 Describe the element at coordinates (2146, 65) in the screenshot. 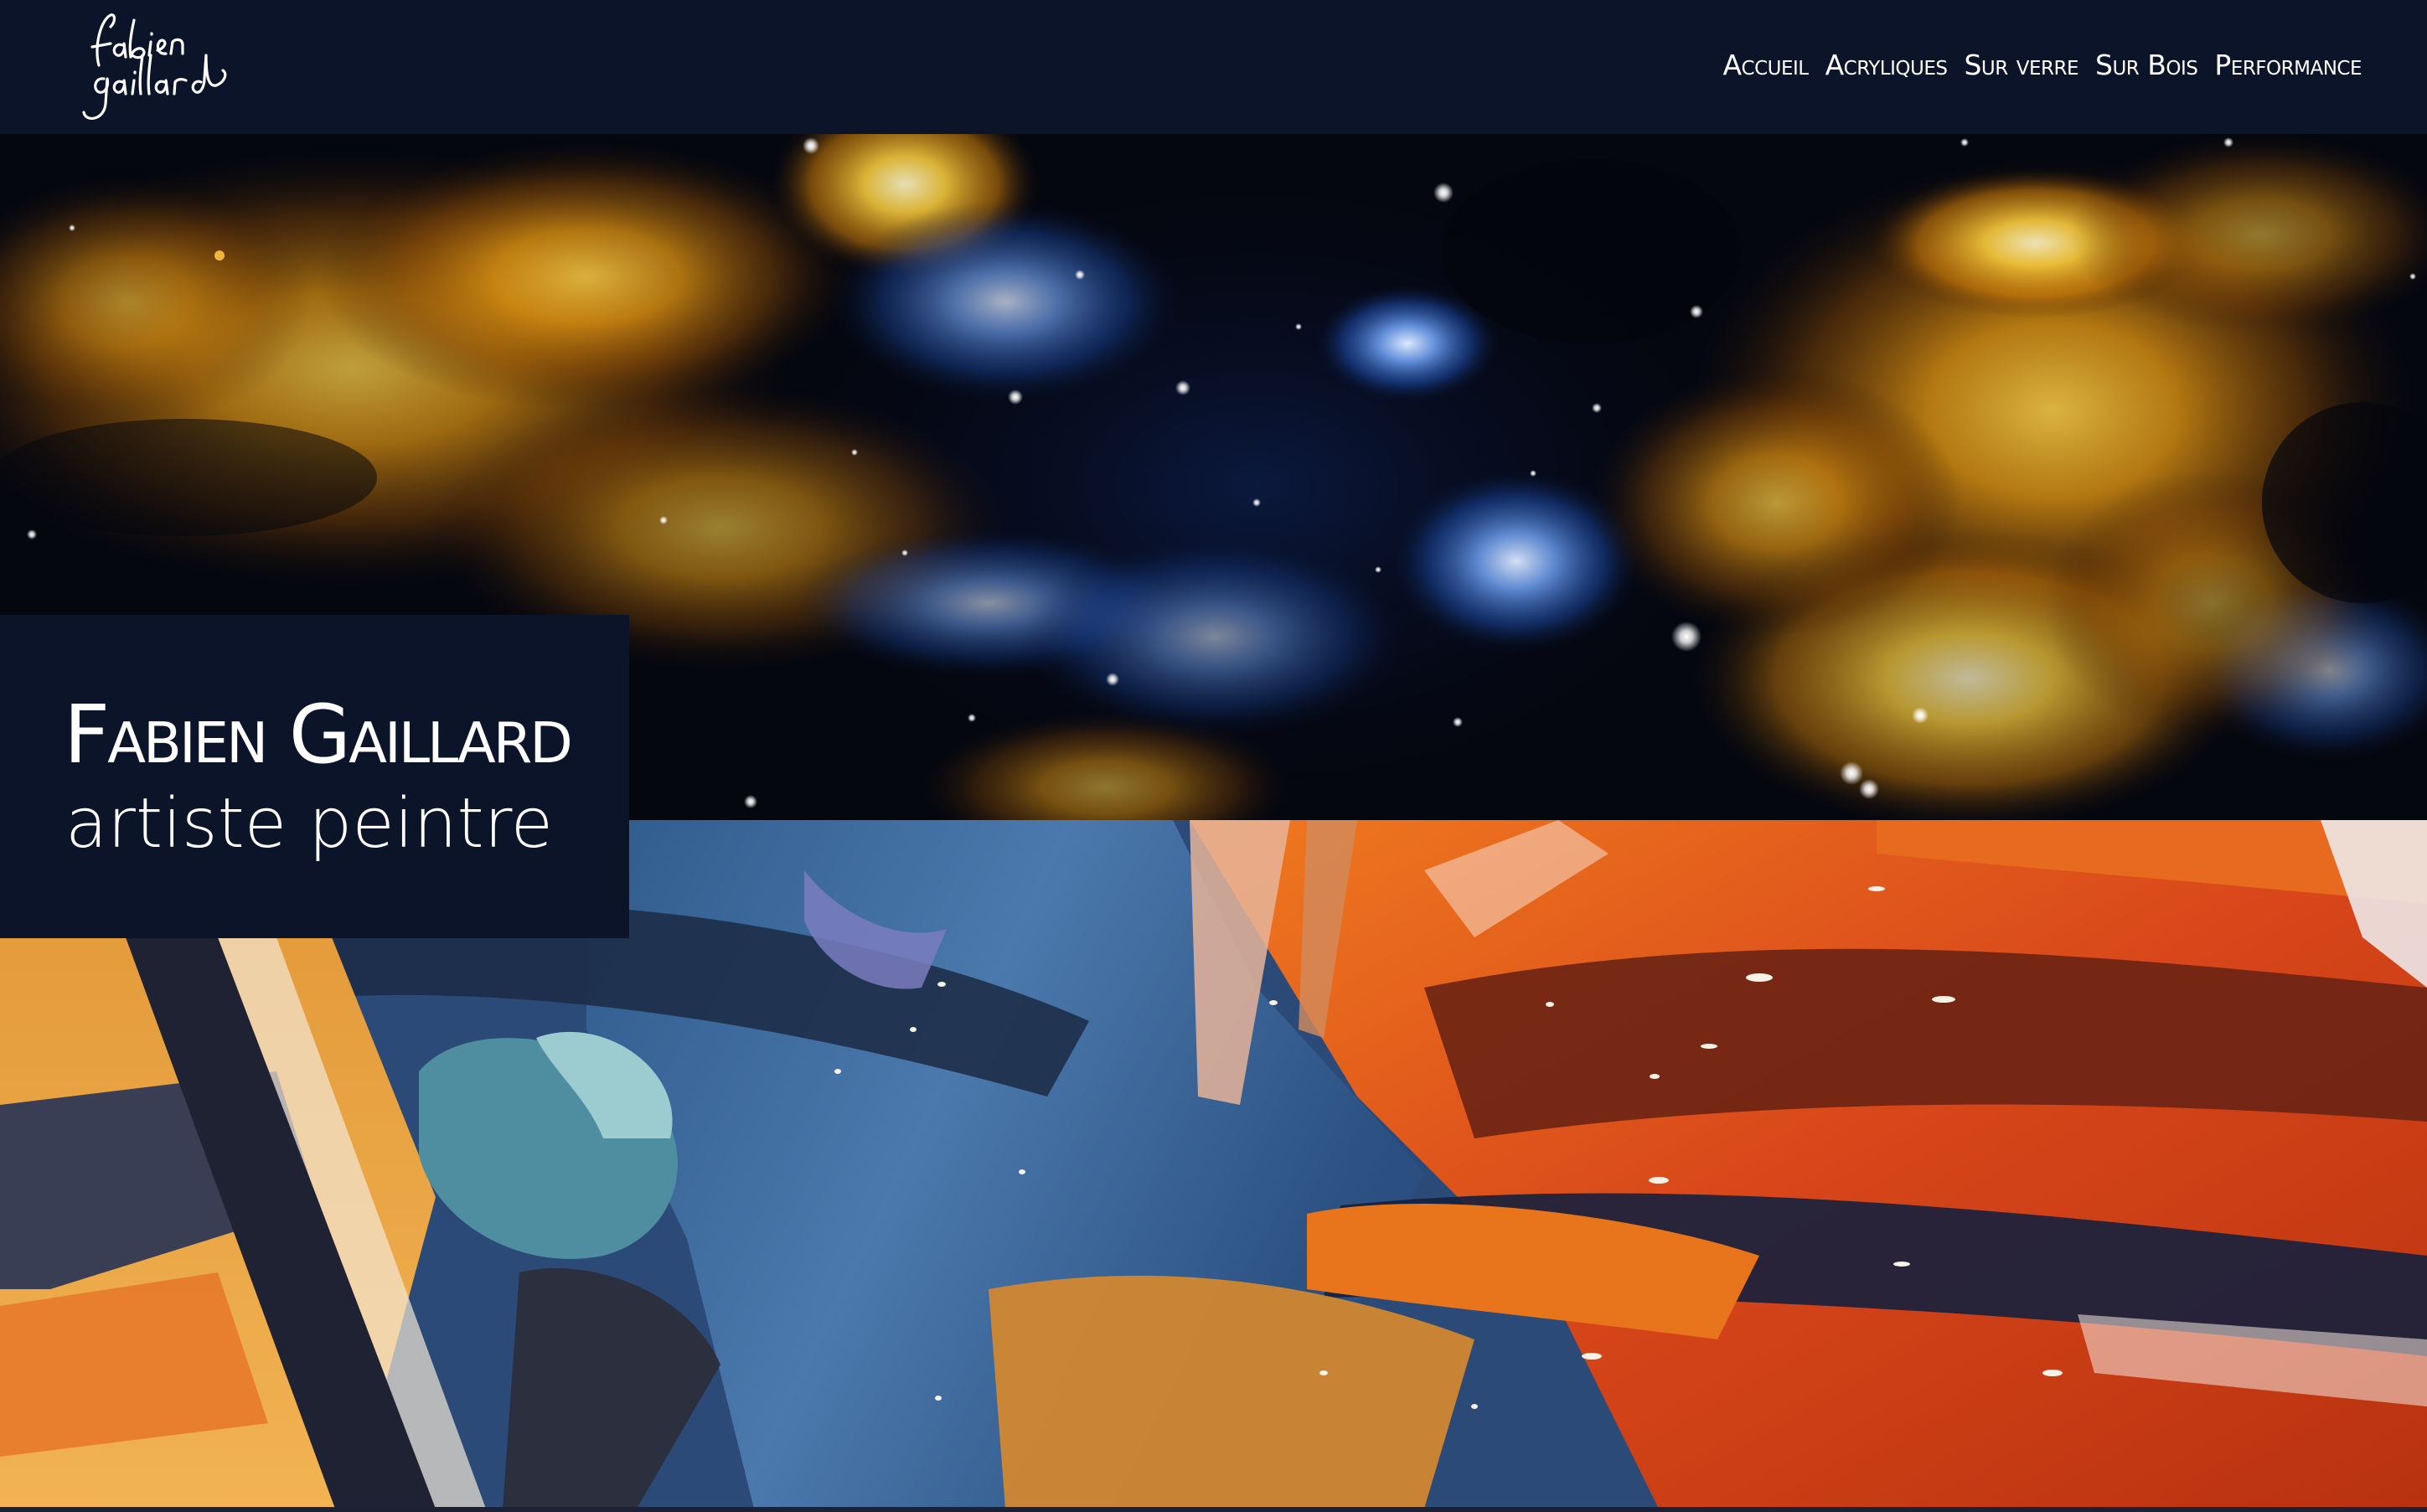

I see `nav-sur-bois: Sur Bois` at that location.